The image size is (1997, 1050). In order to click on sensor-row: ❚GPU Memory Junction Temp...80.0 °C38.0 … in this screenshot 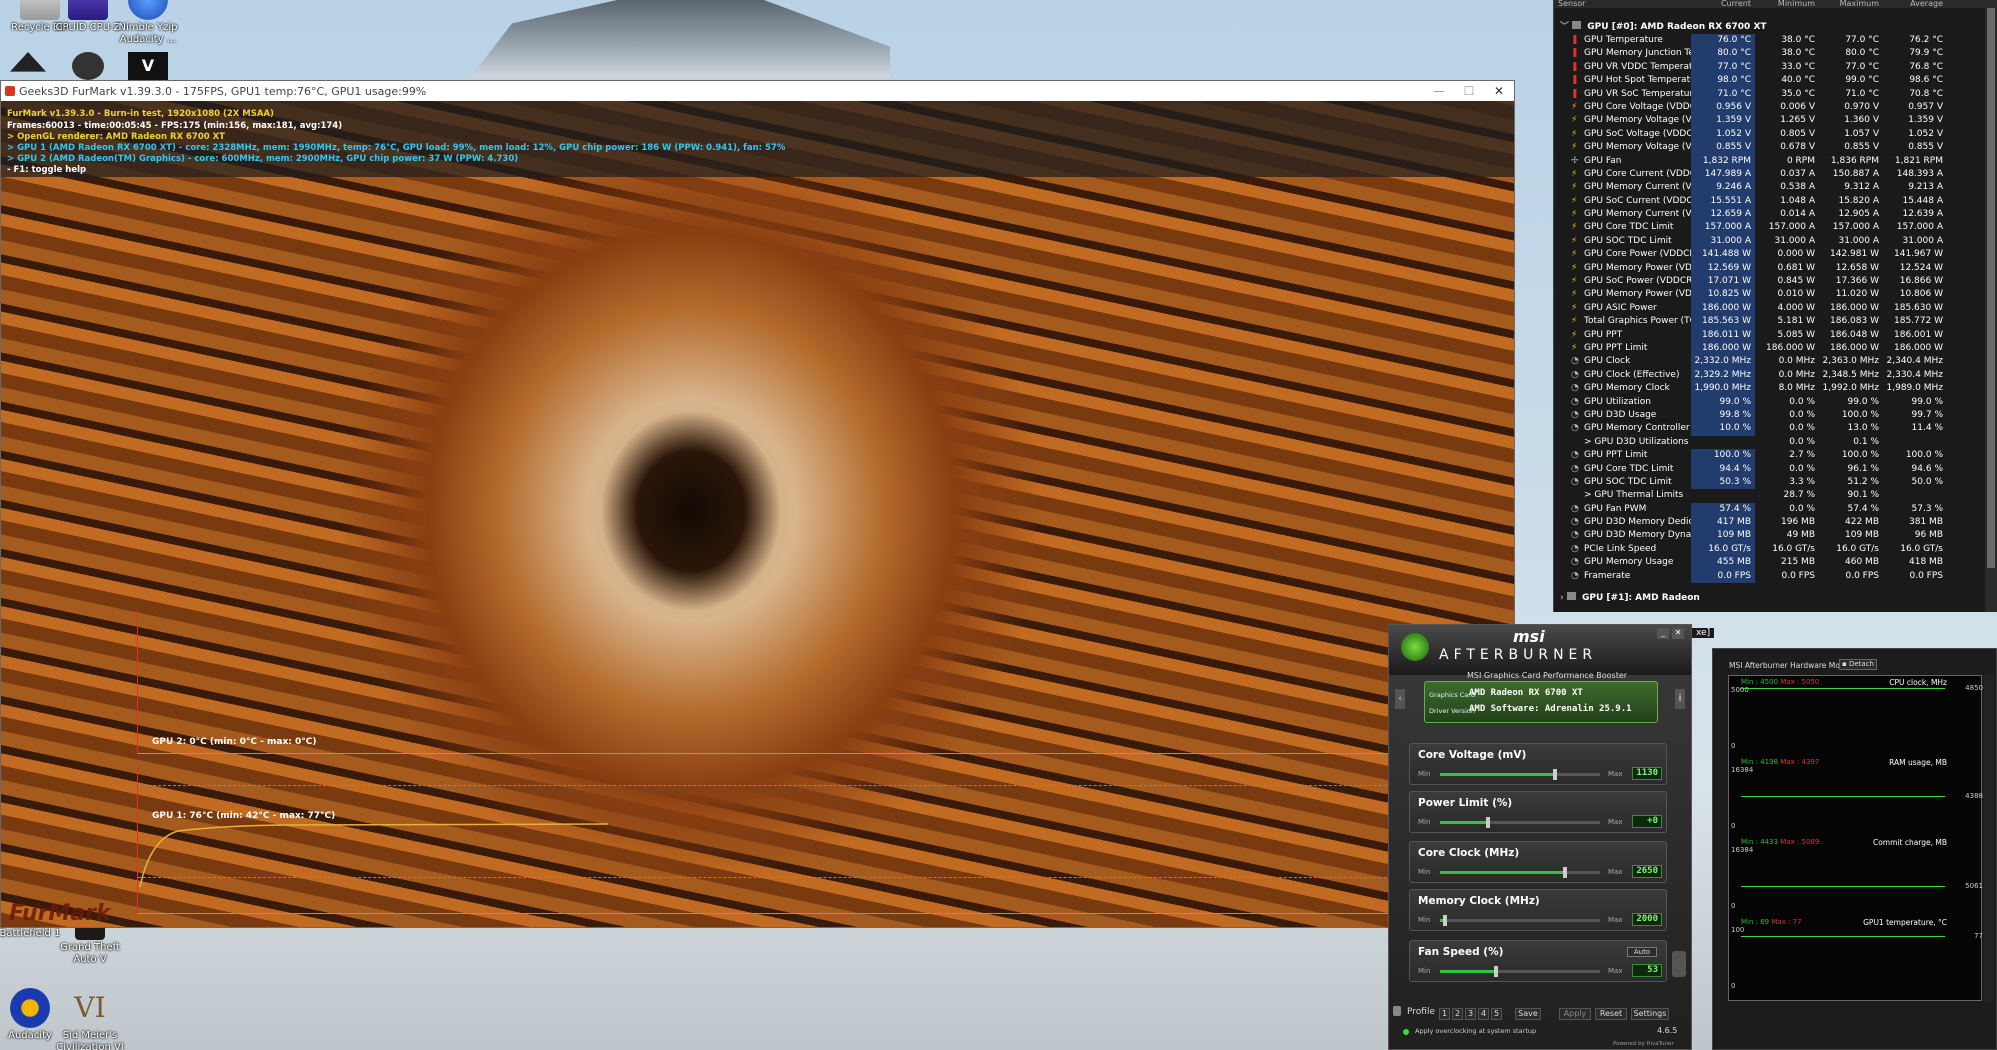, I will do `click(1775, 54)`.